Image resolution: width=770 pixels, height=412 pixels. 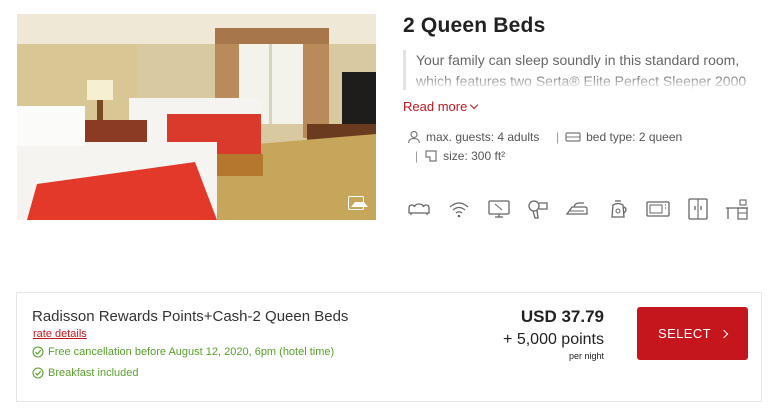 What do you see at coordinates (573, 137) in the screenshot?
I see `bed-icon` at bounding box center [573, 137].